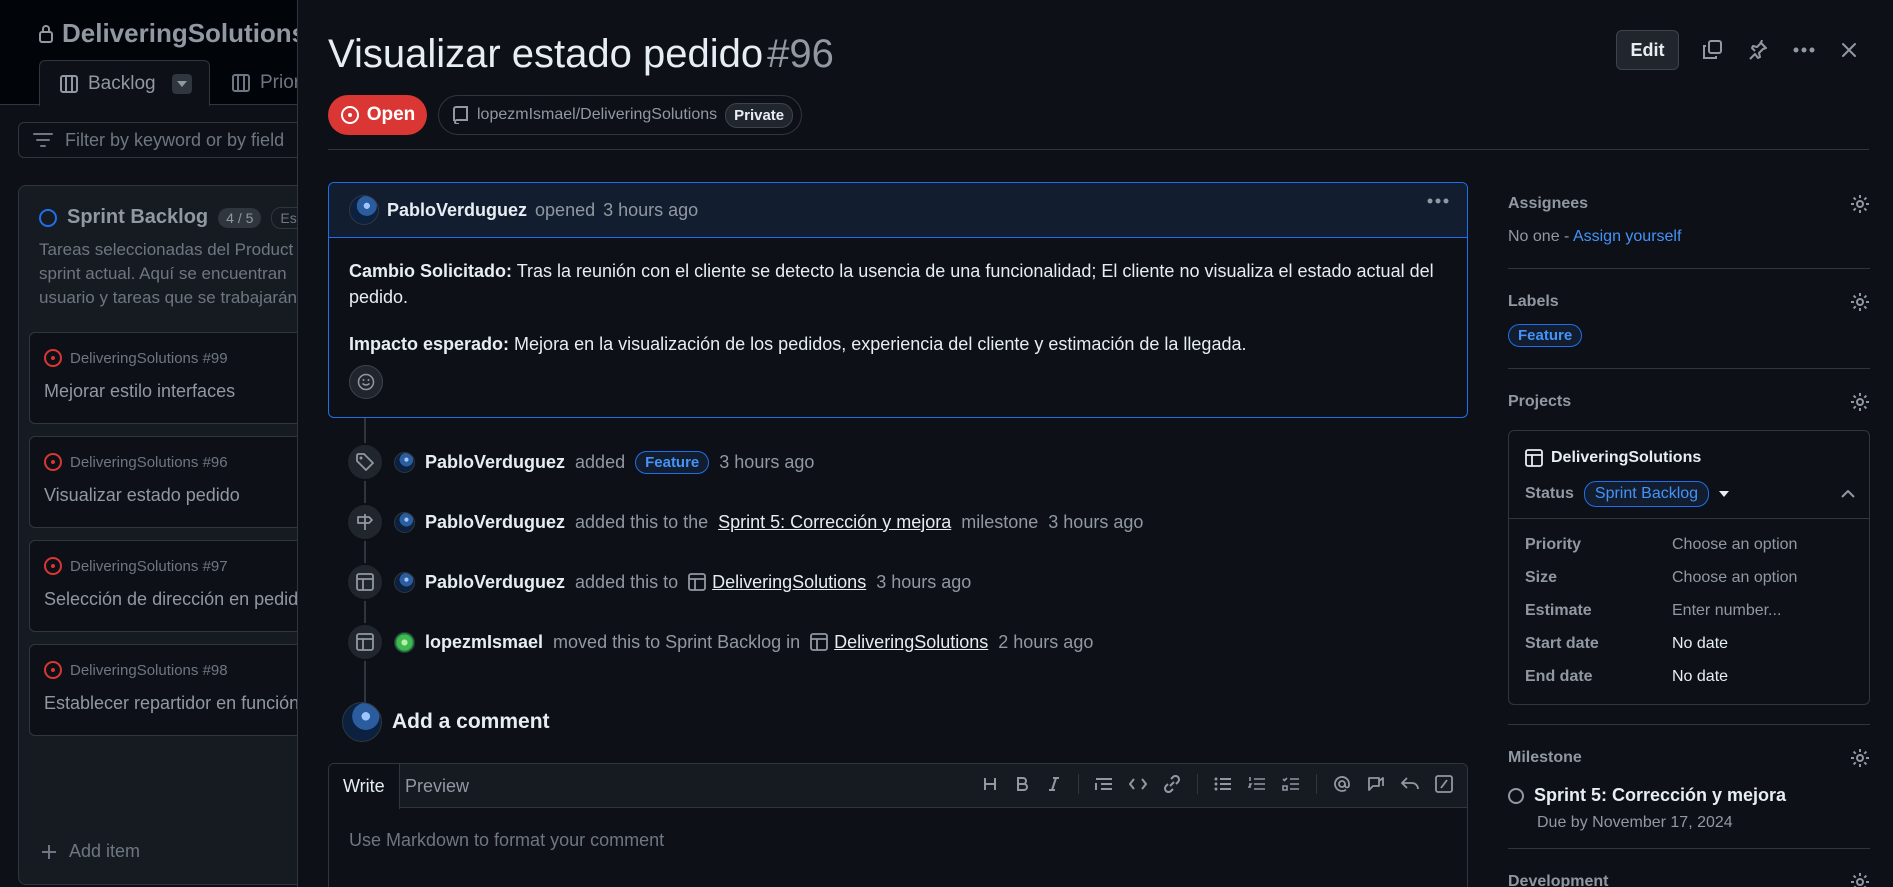  I want to click on assign-yourself-link: Assign yourself, so click(1627, 236).